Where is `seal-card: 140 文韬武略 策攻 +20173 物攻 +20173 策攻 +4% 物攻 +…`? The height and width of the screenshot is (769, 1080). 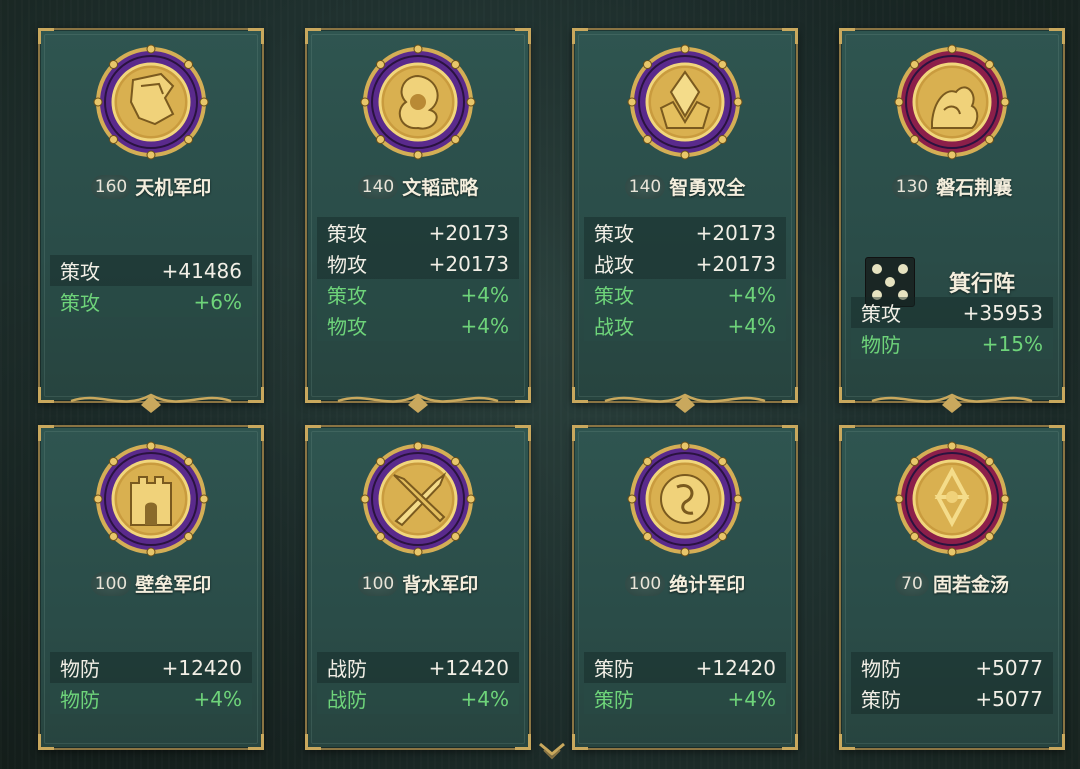 seal-card: 140 文韬武略 策攻 +20173 物攻 +20173 策攻 +4% 物攻 +… is located at coordinates (418, 220).